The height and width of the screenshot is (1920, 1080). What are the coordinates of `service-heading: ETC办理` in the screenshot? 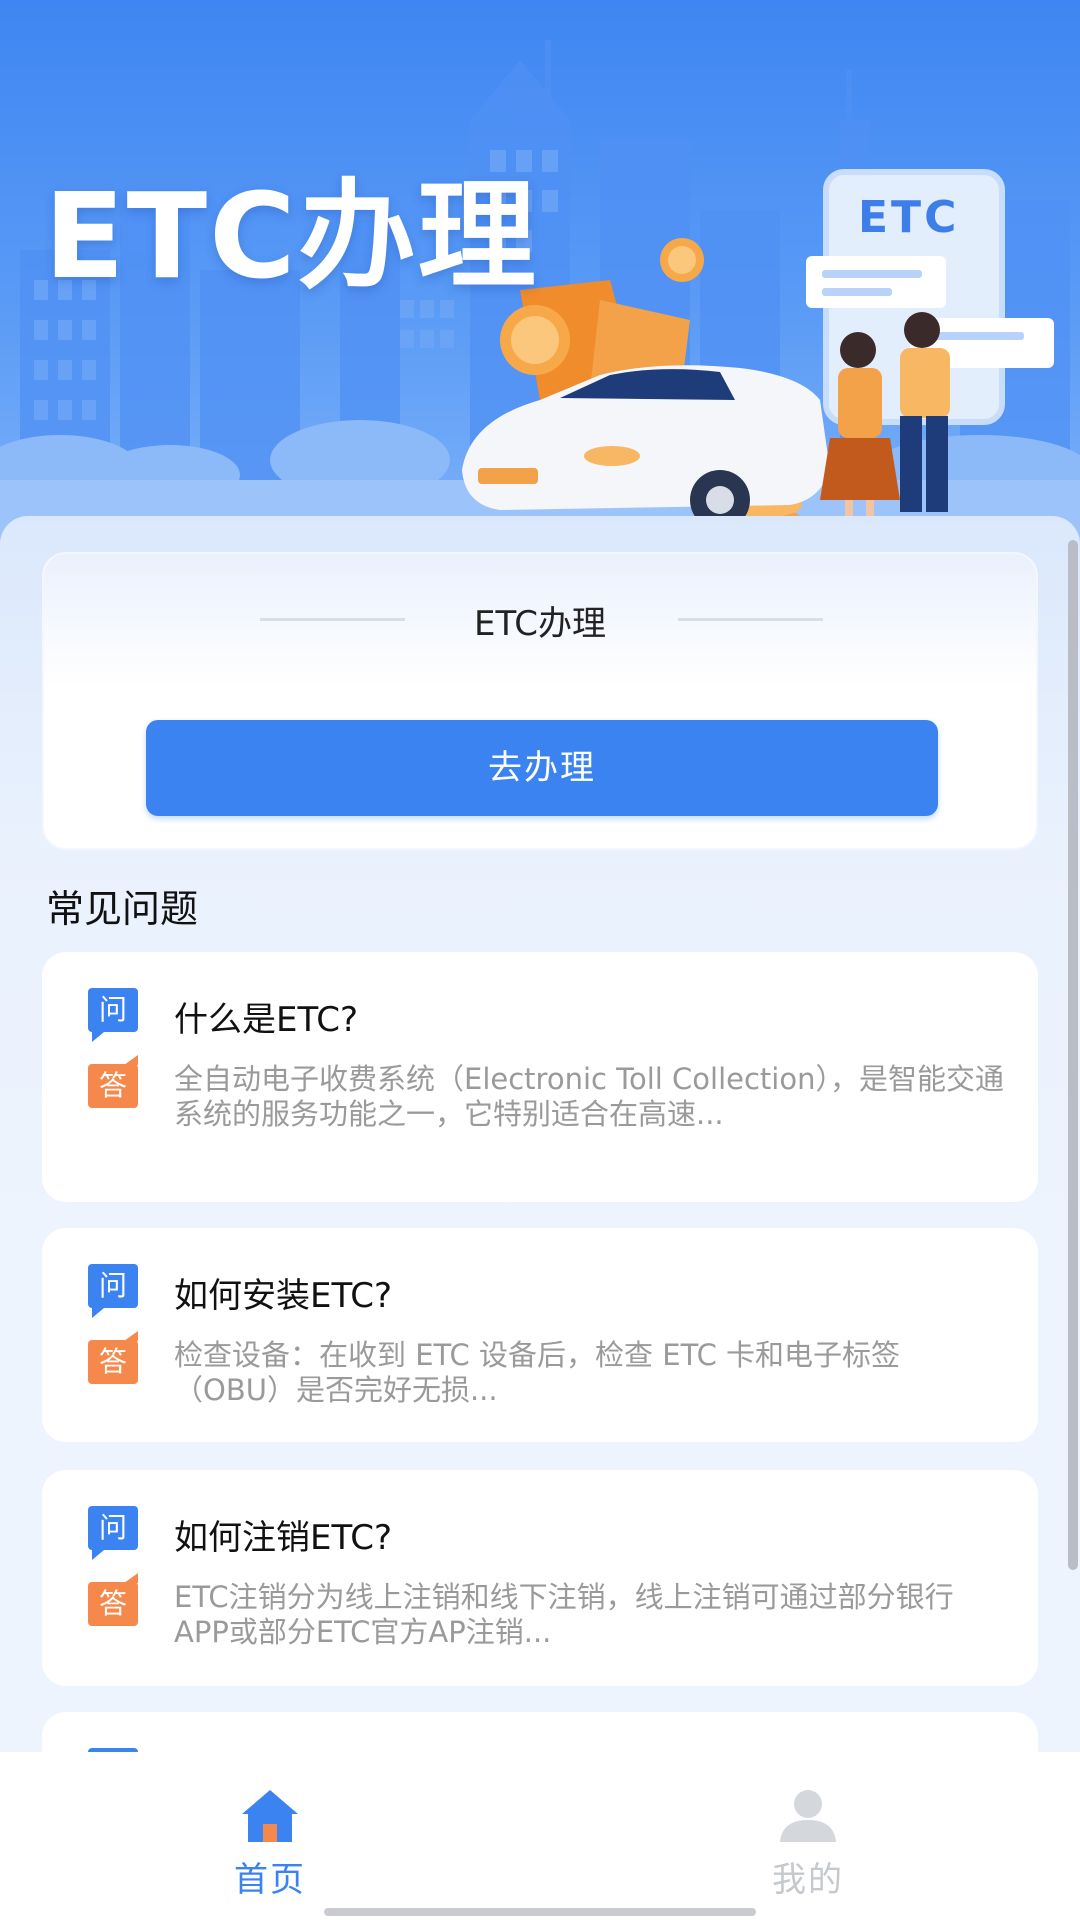 It's located at (540, 624).